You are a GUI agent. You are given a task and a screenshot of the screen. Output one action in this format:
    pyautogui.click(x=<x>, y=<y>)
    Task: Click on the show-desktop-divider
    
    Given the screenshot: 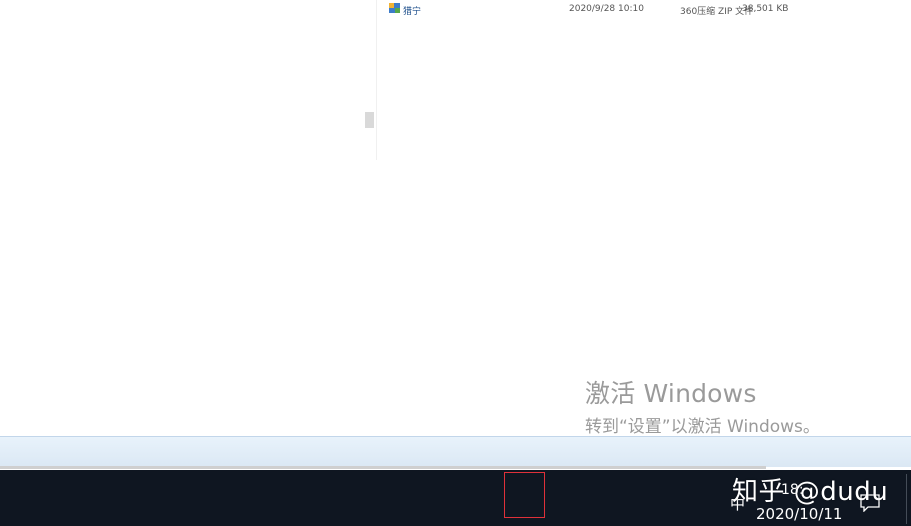 What is the action you would take?
    pyautogui.click(x=906, y=499)
    